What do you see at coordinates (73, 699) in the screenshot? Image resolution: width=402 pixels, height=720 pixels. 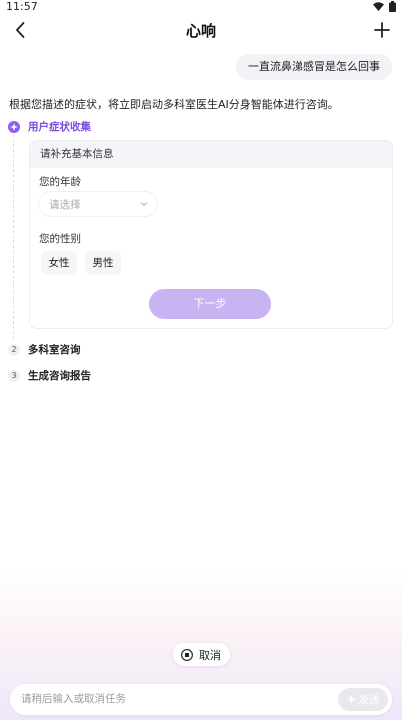 I see `message-input-placeholder: 请稍后输入或取消任务` at bounding box center [73, 699].